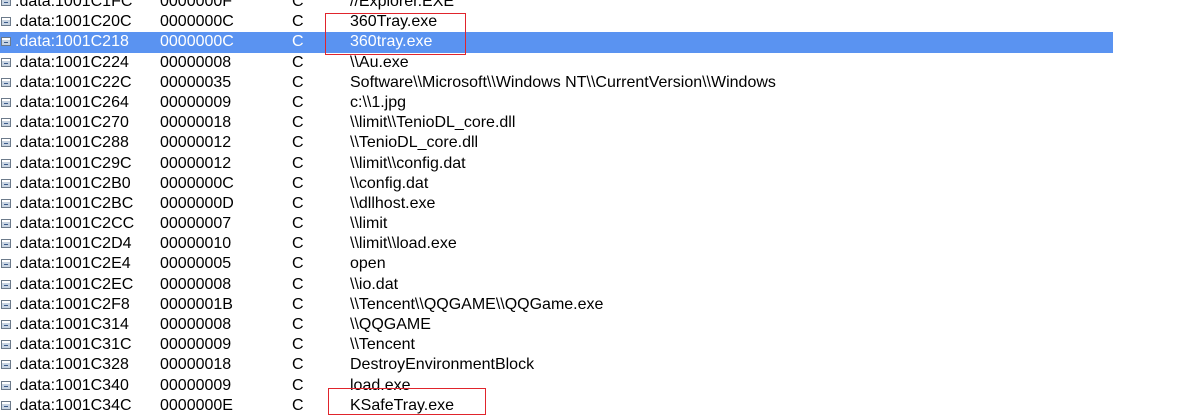 Image resolution: width=1200 pixels, height=417 pixels. Describe the element at coordinates (73, 163) in the screenshot. I see `row-address: .data:1001C29C` at that location.